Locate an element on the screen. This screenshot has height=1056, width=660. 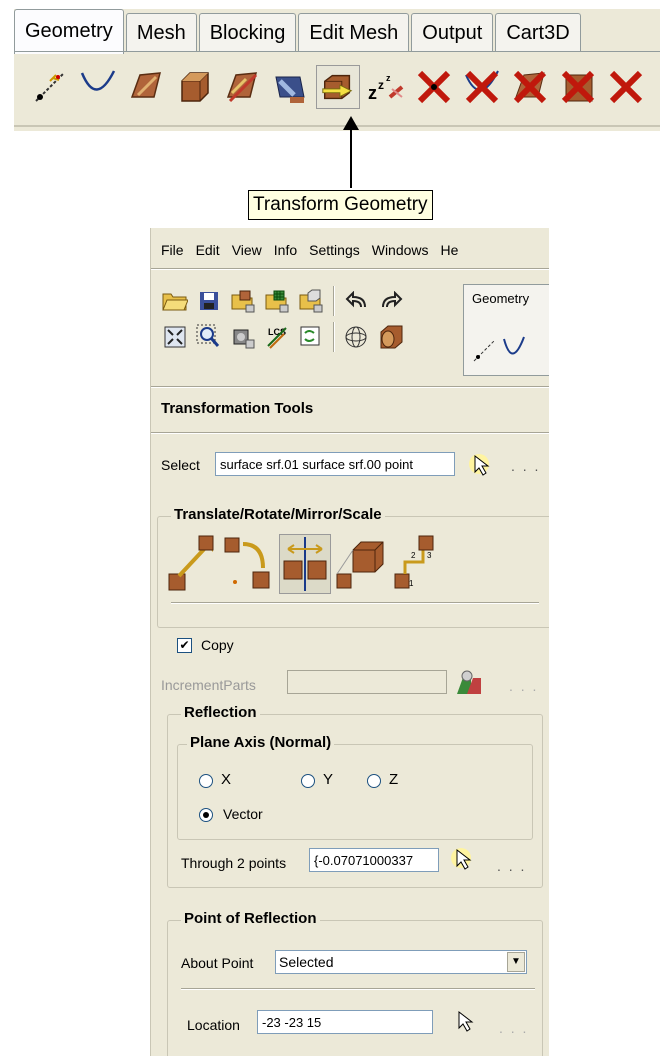
transform-geometry-tooltip: Transform Geometry is located at coordinates (340, 205).